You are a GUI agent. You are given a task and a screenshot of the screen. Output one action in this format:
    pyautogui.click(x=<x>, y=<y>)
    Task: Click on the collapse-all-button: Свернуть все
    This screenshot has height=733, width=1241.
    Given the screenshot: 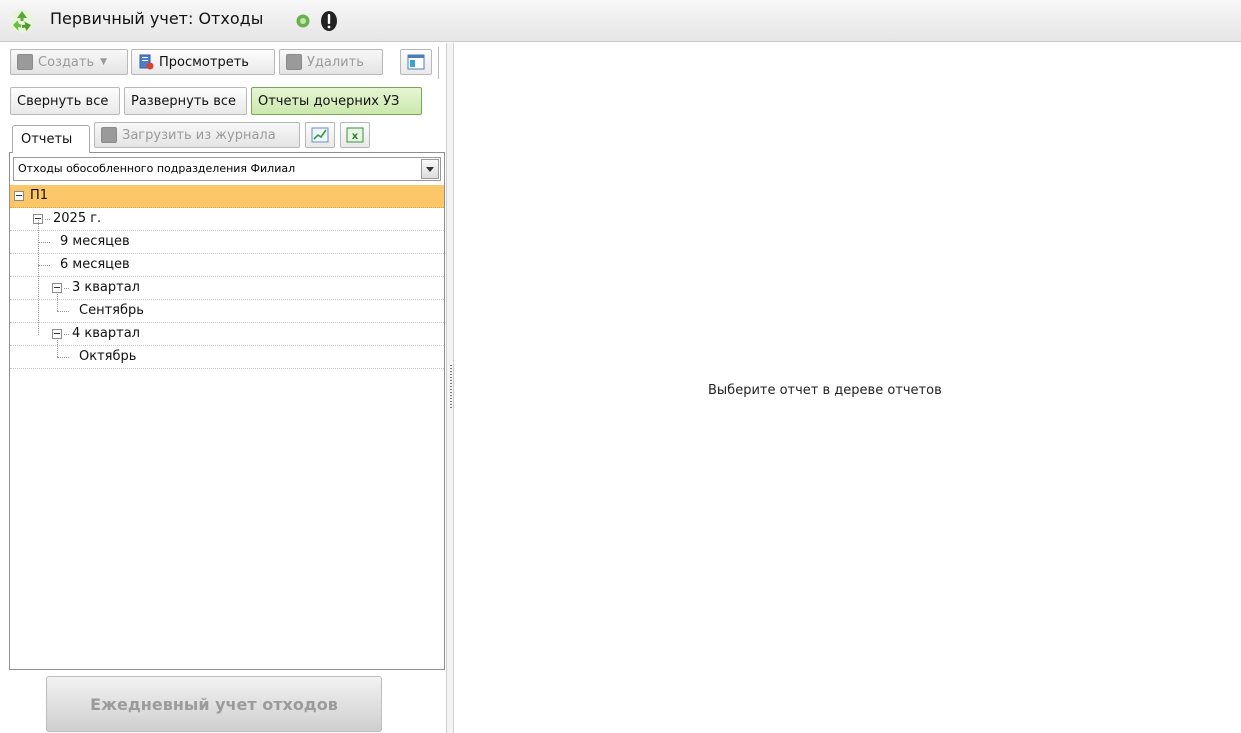 What is the action you would take?
    pyautogui.click(x=65, y=101)
    